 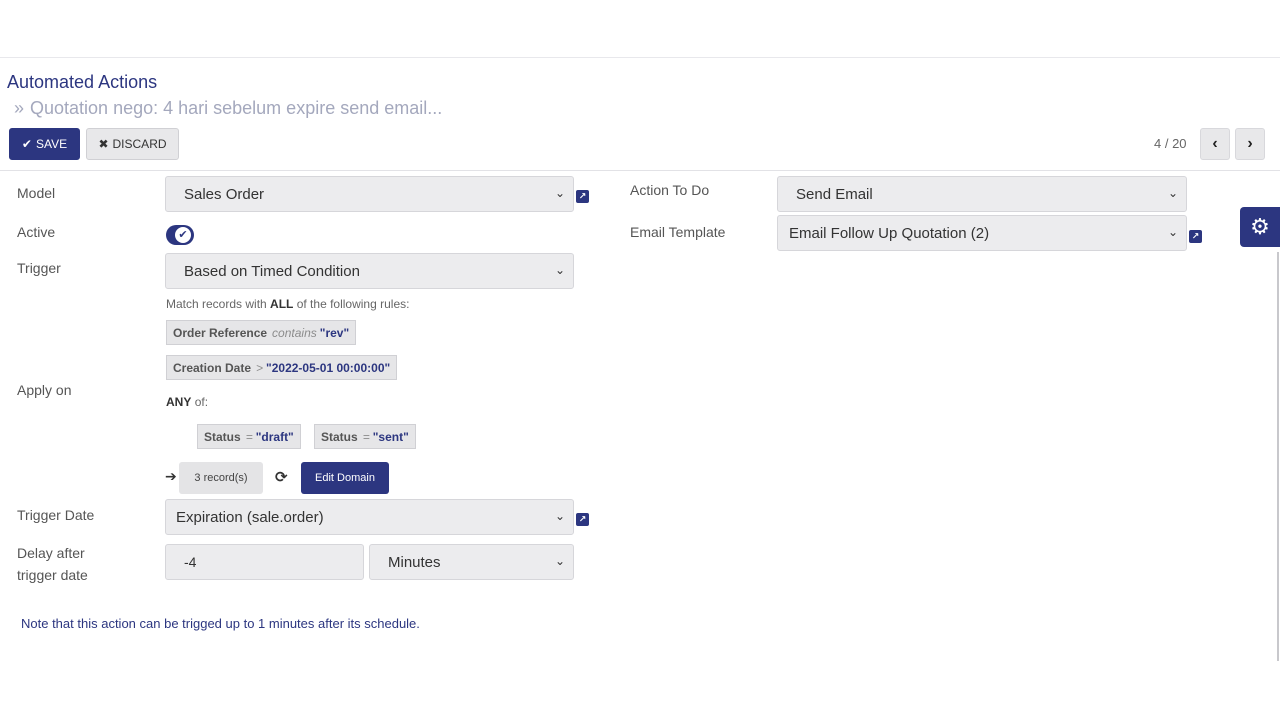 I want to click on trigger-label: Trigger, so click(x=39, y=268).